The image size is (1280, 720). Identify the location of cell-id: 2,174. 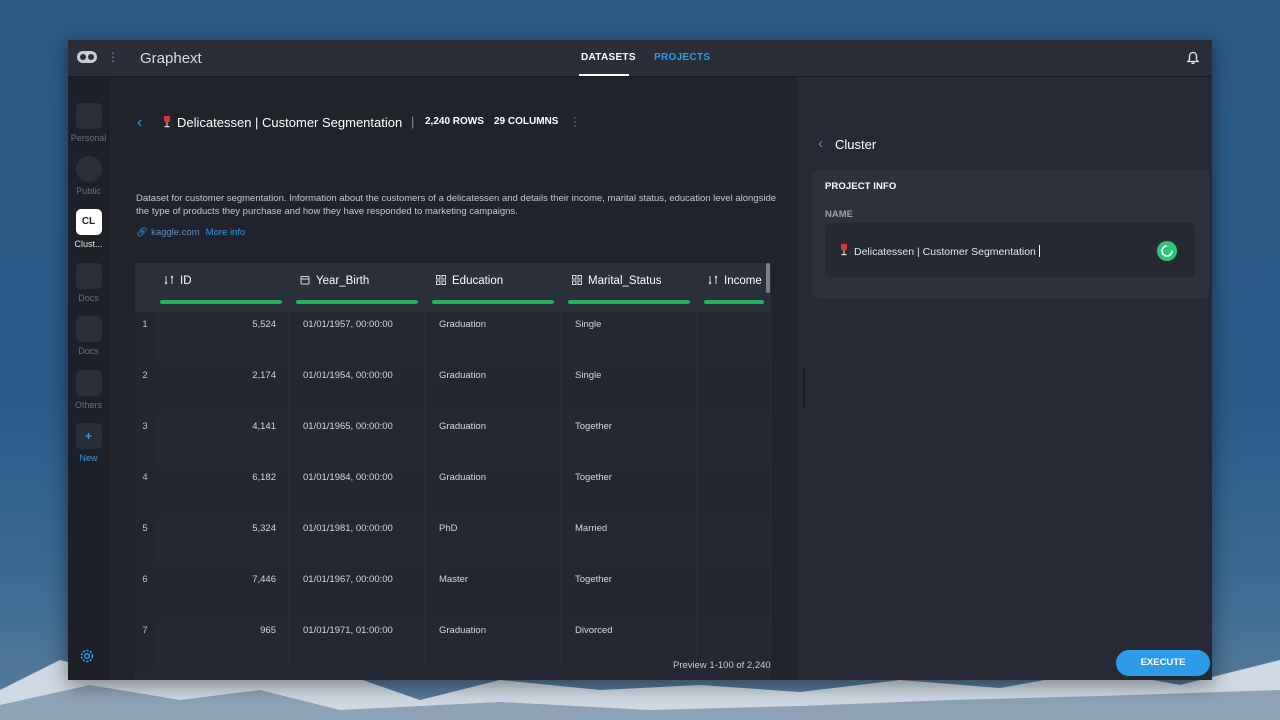
(222, 388).